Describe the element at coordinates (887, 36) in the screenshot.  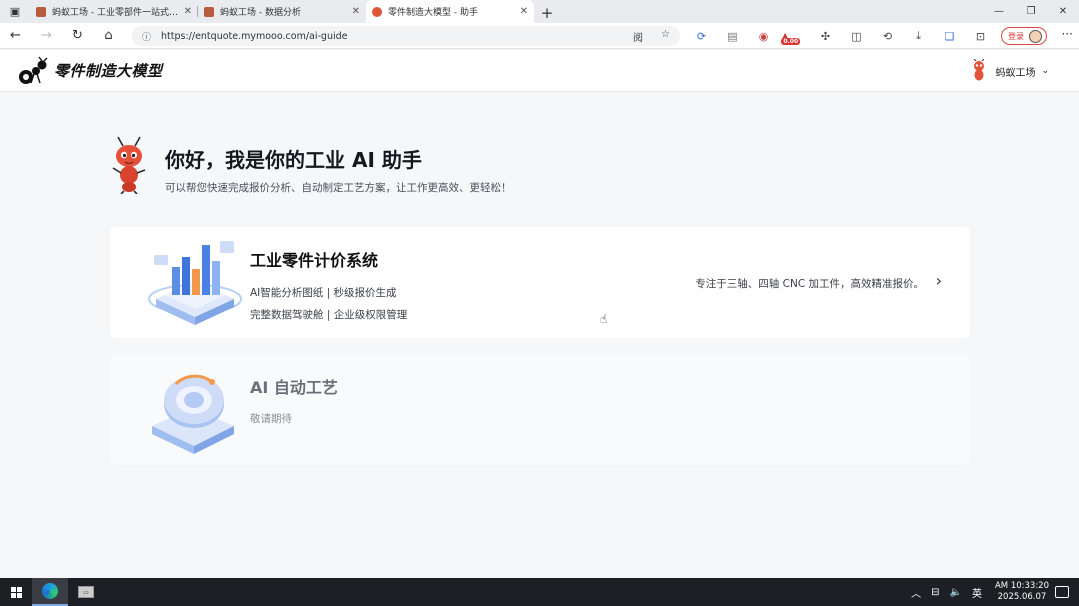
I see `history-icon: ⟲` at that location.